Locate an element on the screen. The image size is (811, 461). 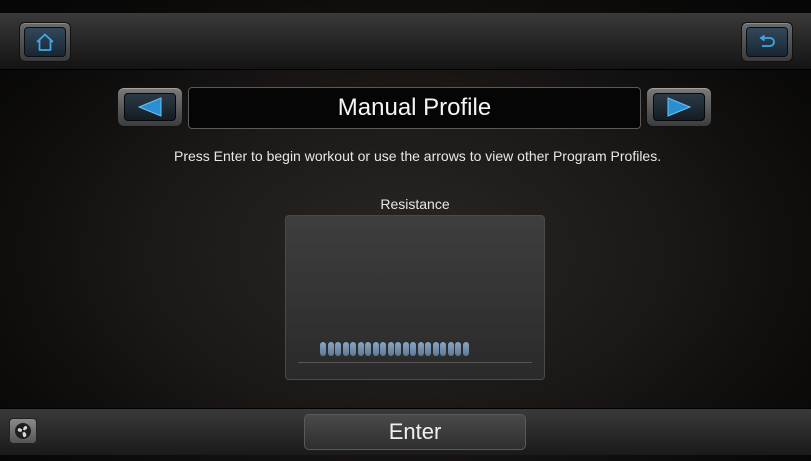
back-arrow-icon is located at coordinates (767, 41).